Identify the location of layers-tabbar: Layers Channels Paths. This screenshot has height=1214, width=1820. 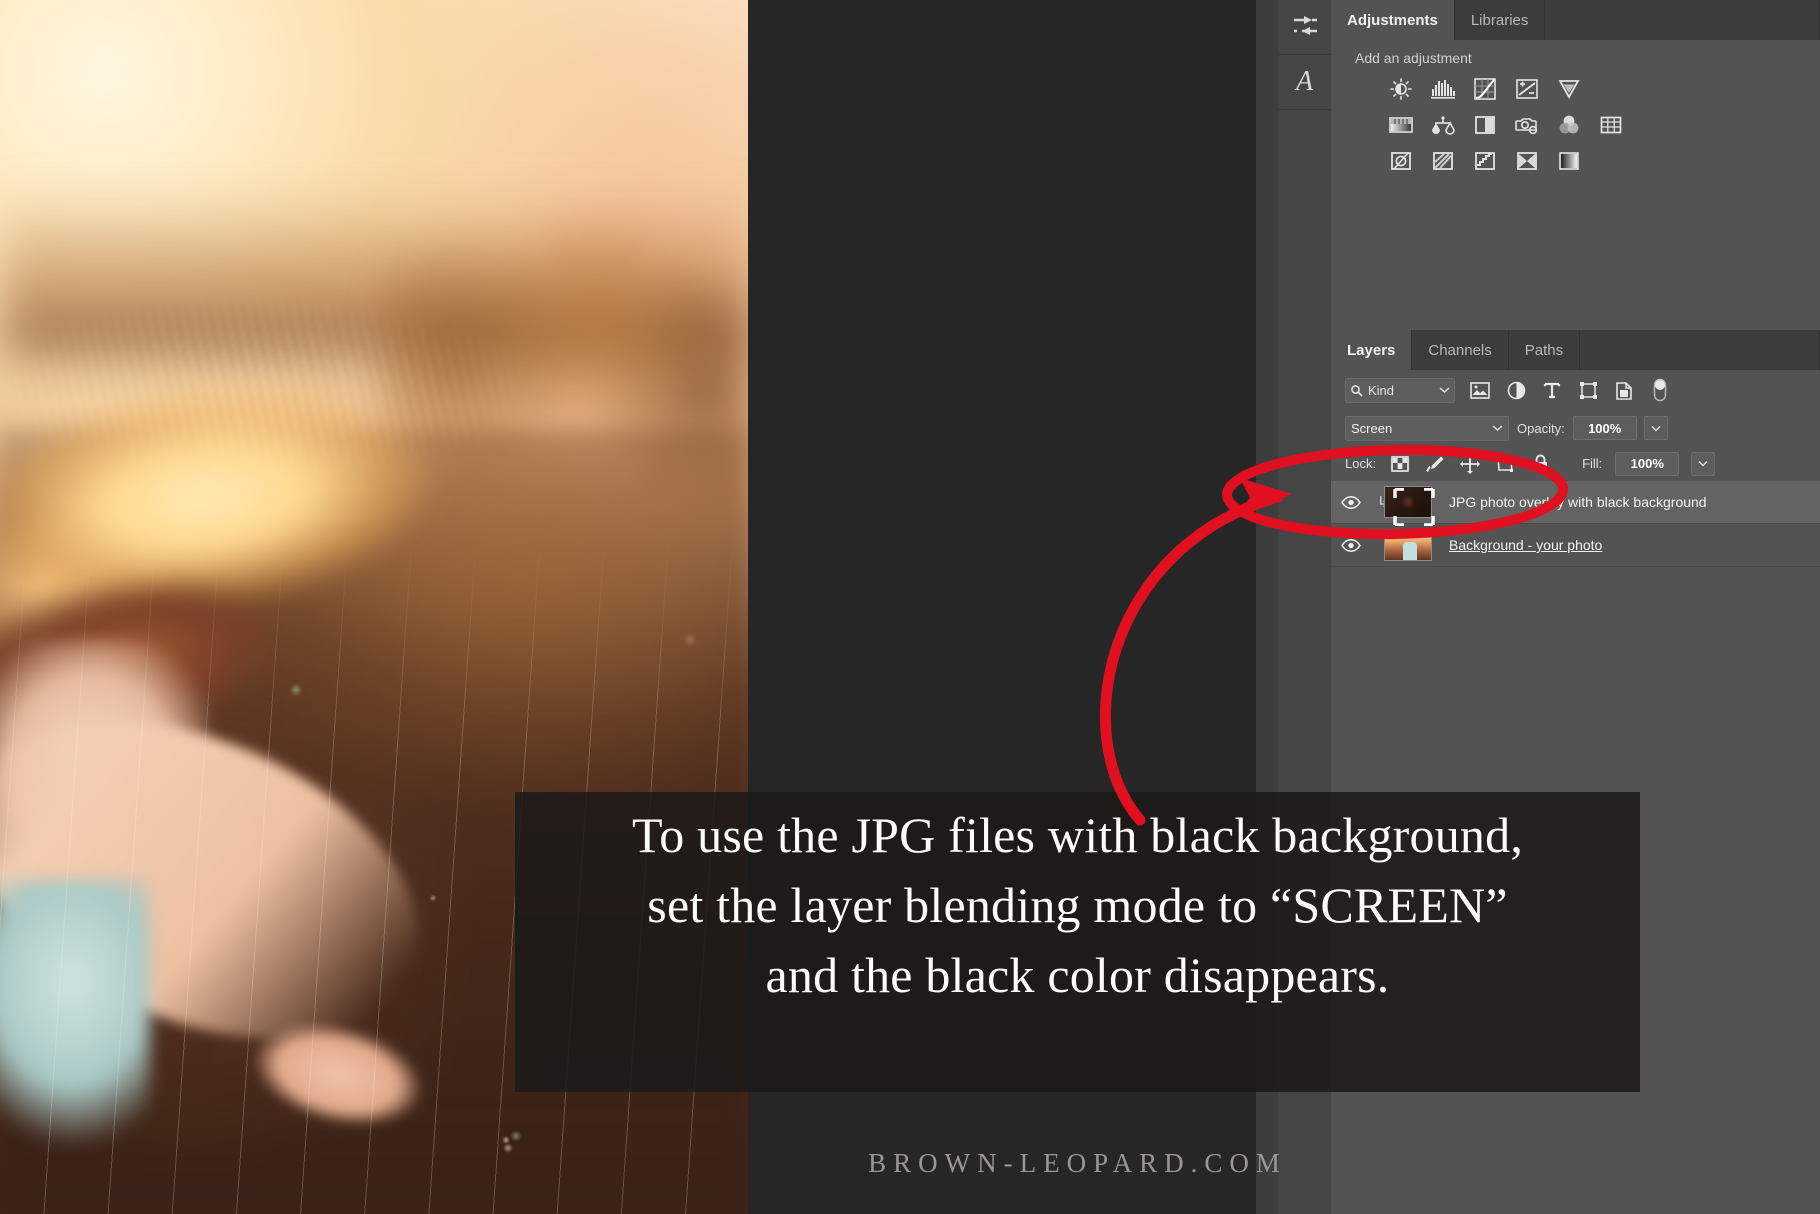
(1575, 350).